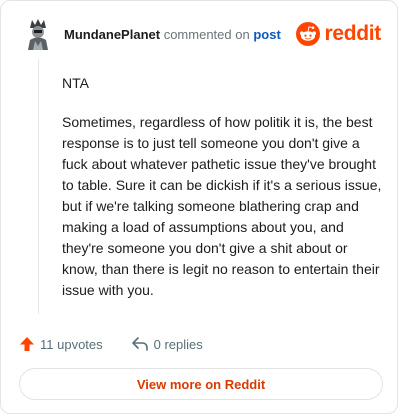  Describe the element at coordinates (111, 344) in the screenshot. I see `comment-actions: 11 upvotes 0 replies` at that location.